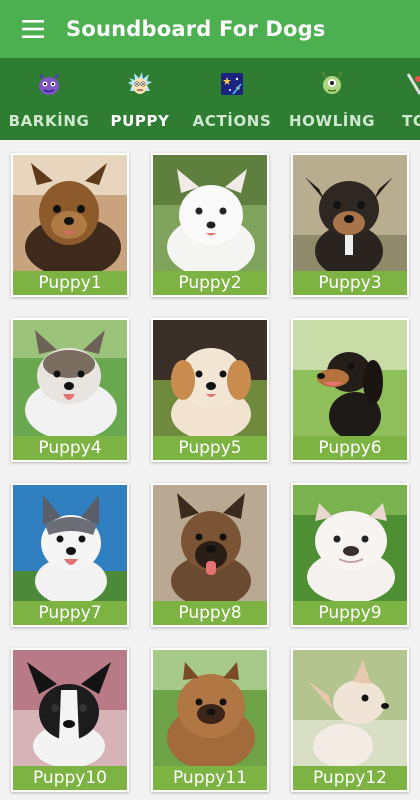  I want to click on cavapoo-puppy-photo, so click(210, 378).